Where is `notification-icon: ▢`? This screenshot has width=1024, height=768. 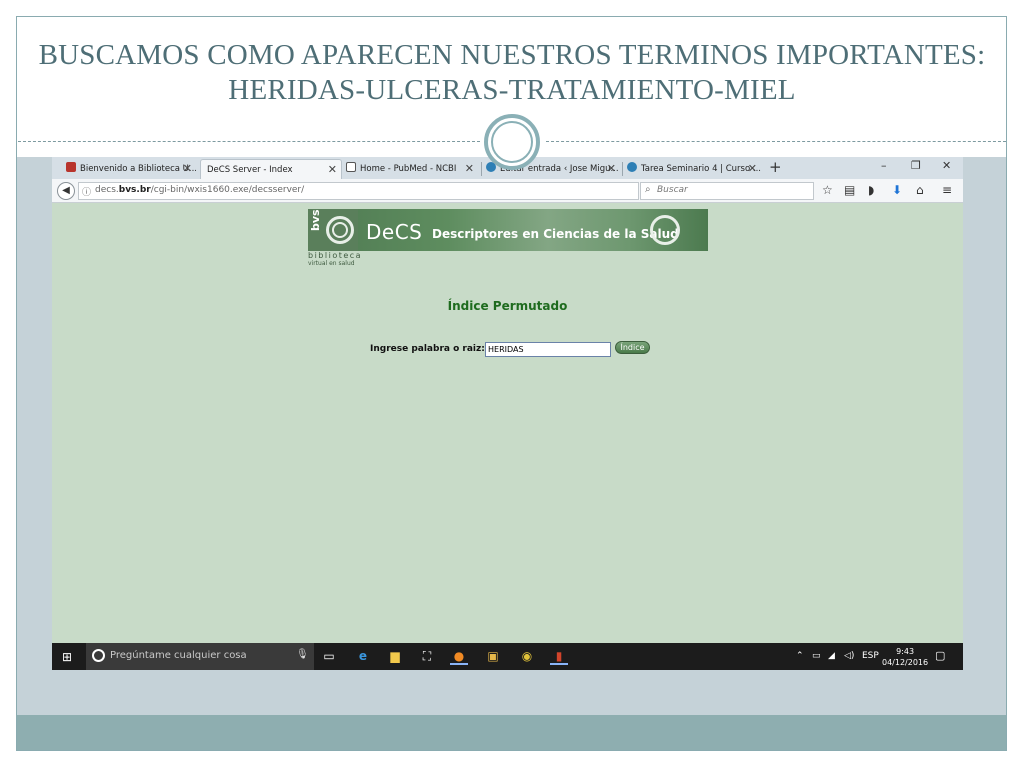 notification-icon: ▢ is located at coordinates (940, 655).